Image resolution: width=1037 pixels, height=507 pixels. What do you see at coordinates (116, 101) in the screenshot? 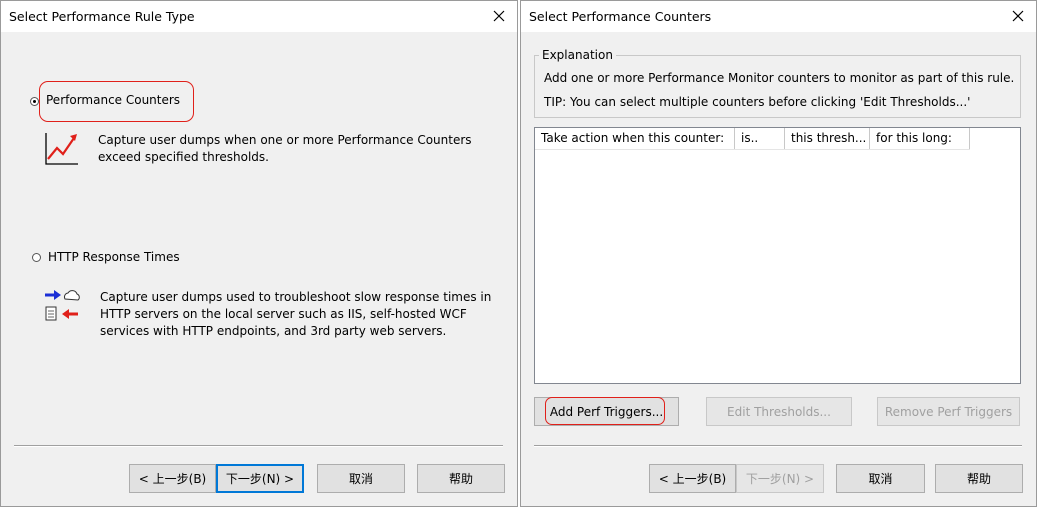
I see `highlight-performance-counters` at bounding box center [116, 101].